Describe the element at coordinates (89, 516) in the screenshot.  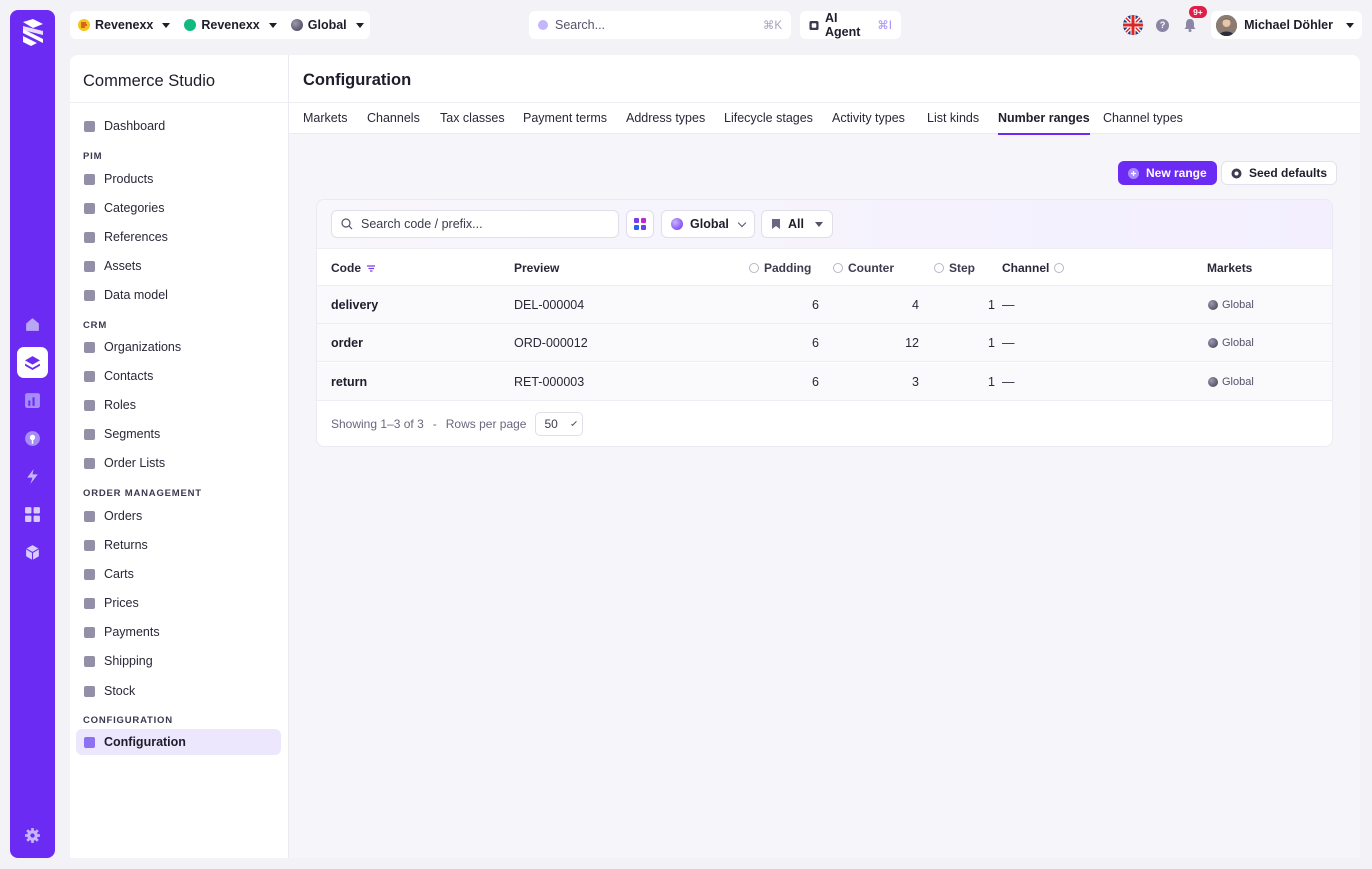
I see `package-icon` at that location.